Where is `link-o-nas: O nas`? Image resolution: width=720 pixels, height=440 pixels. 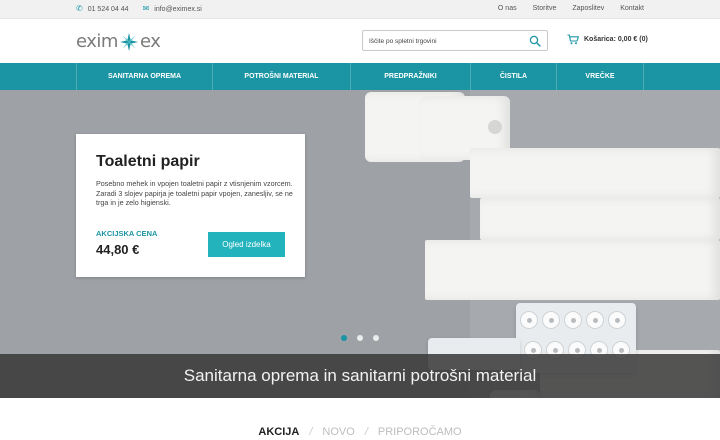 link-o-nas: O nas is located at coordinates (507, 8).